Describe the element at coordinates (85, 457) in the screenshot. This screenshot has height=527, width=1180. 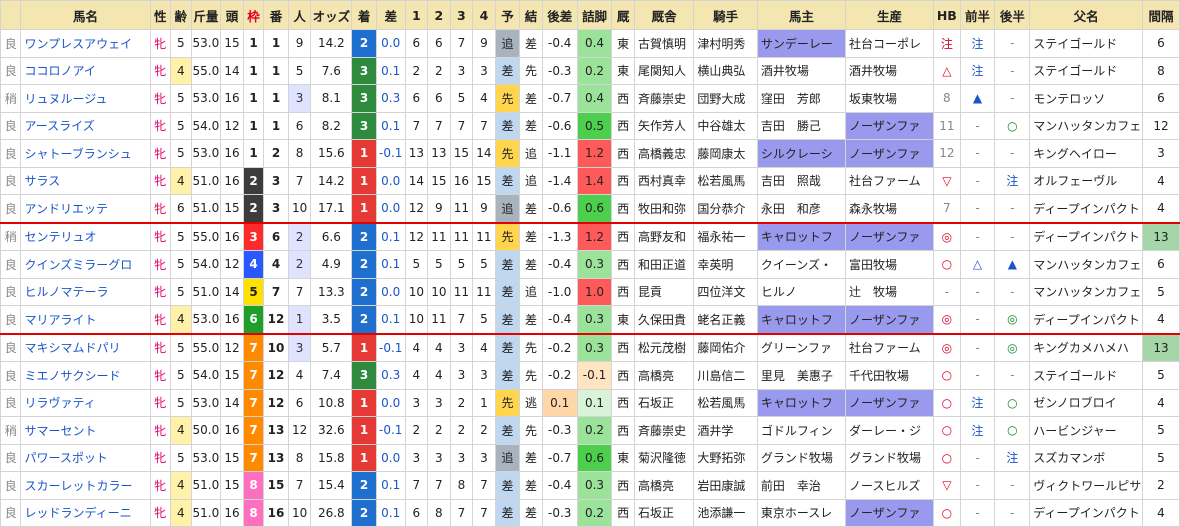
I see `horse-name-link: パワースポット` at that location.